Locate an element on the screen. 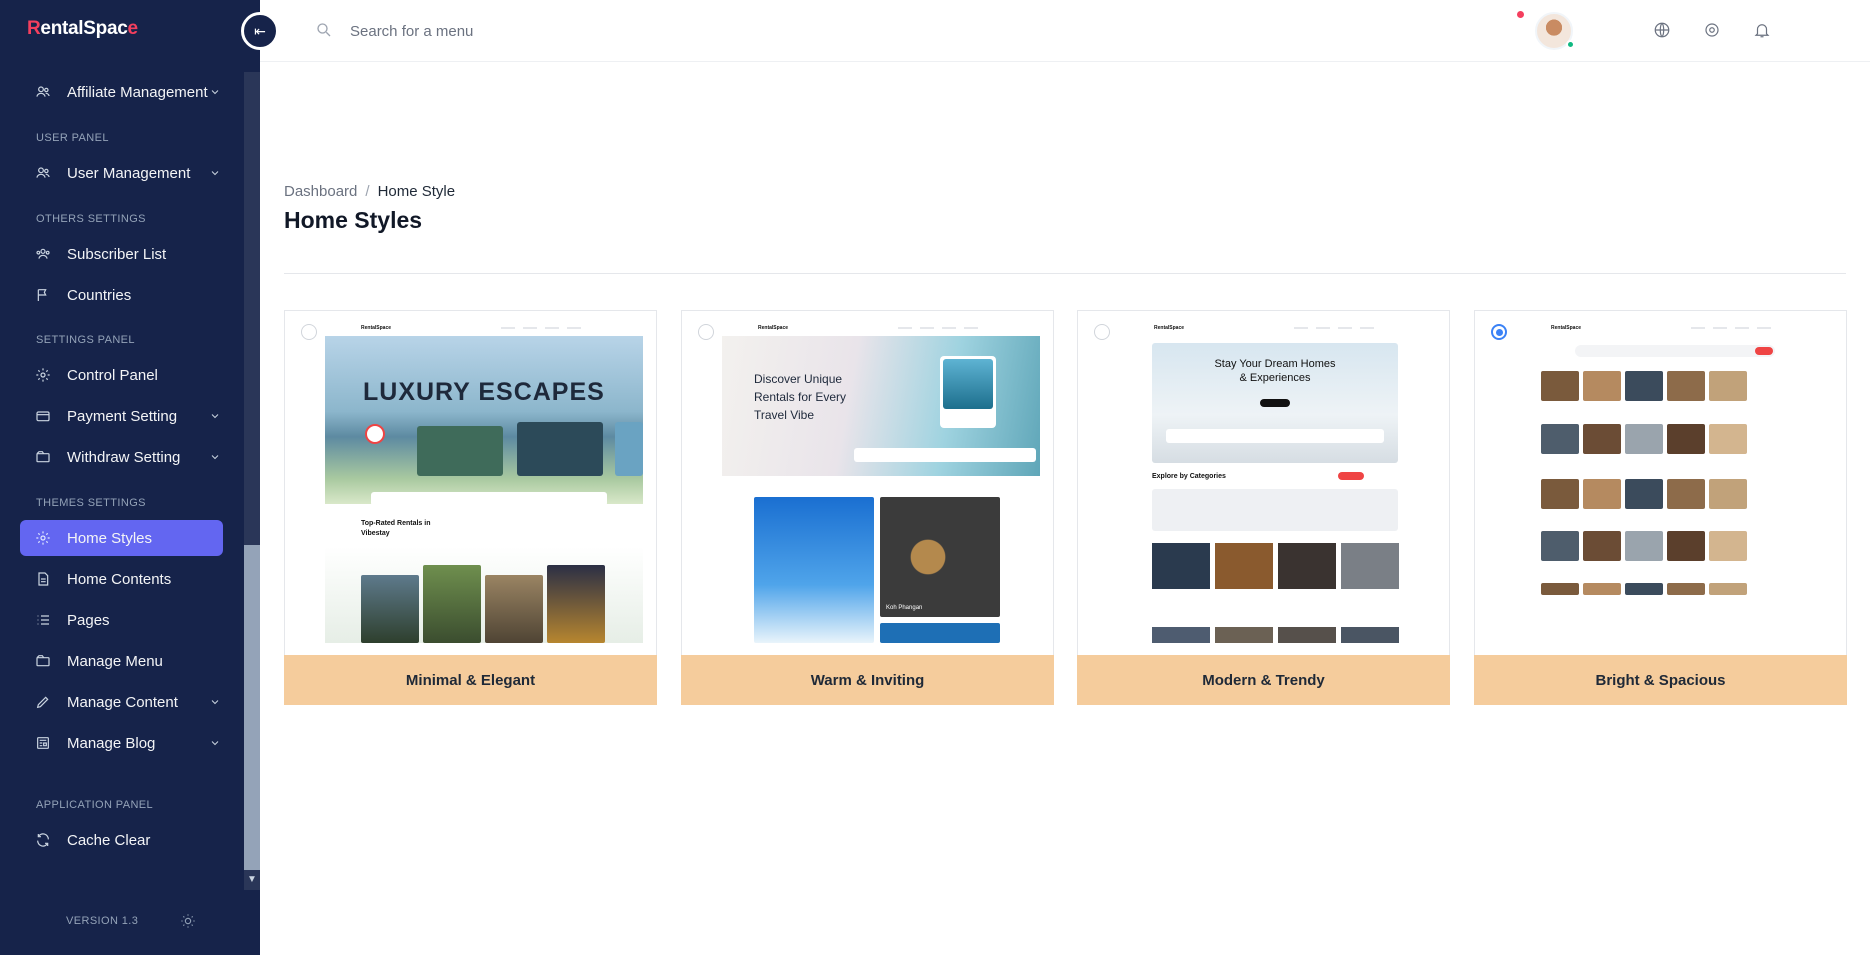 The height and width of the screenshot is (955, 1870). sidebar-scrollbar-thumb is located at coordinates (252, 707).